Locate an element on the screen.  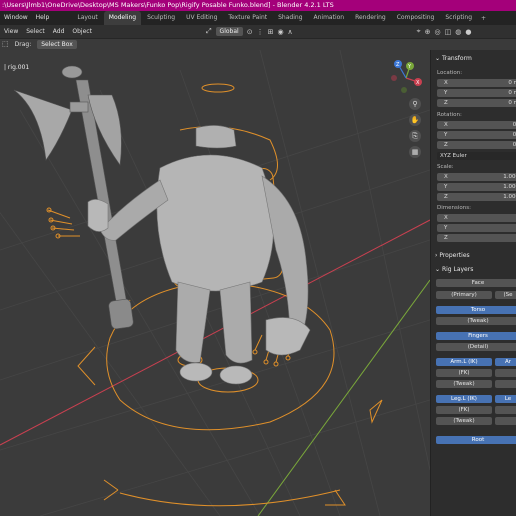
rig-layer-arm-r-ik-button: Ar is located at coordinates (505, 362).